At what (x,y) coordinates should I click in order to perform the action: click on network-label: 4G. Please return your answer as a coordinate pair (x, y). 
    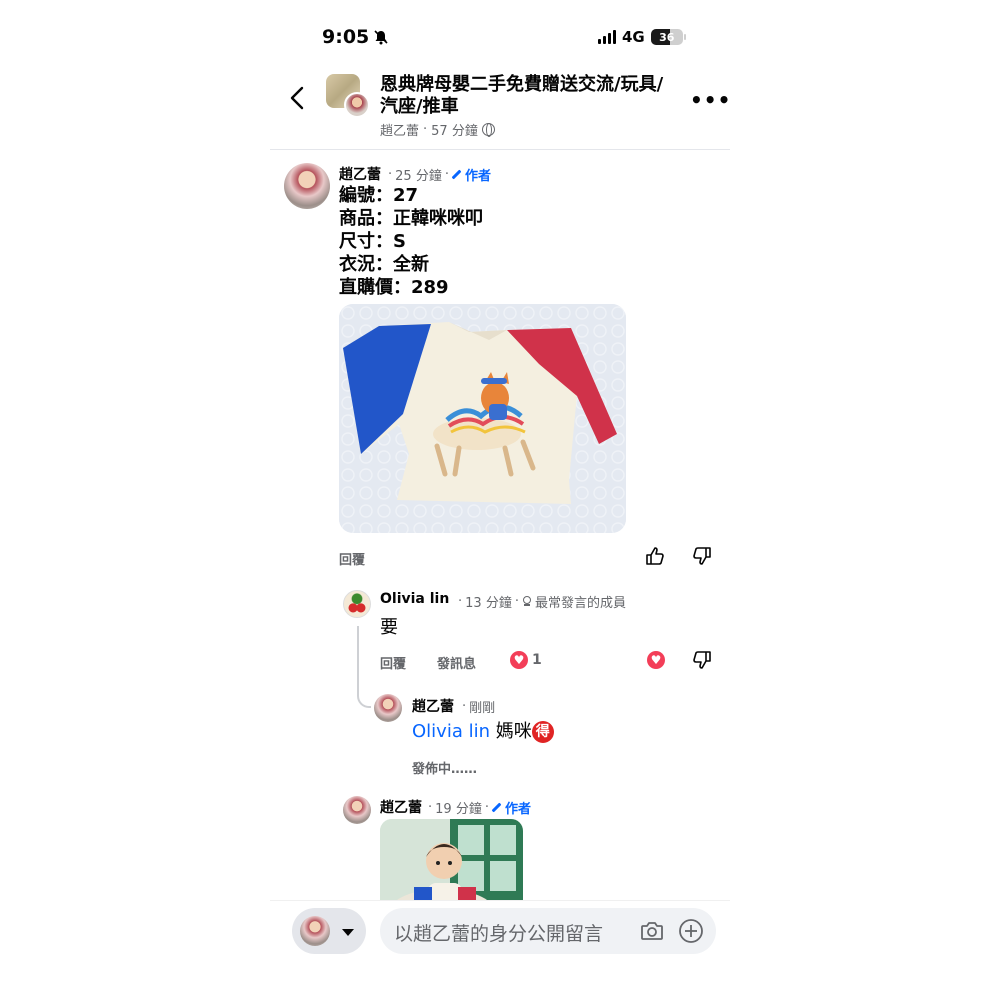
    Looking at the image, I should click on (633, 37).